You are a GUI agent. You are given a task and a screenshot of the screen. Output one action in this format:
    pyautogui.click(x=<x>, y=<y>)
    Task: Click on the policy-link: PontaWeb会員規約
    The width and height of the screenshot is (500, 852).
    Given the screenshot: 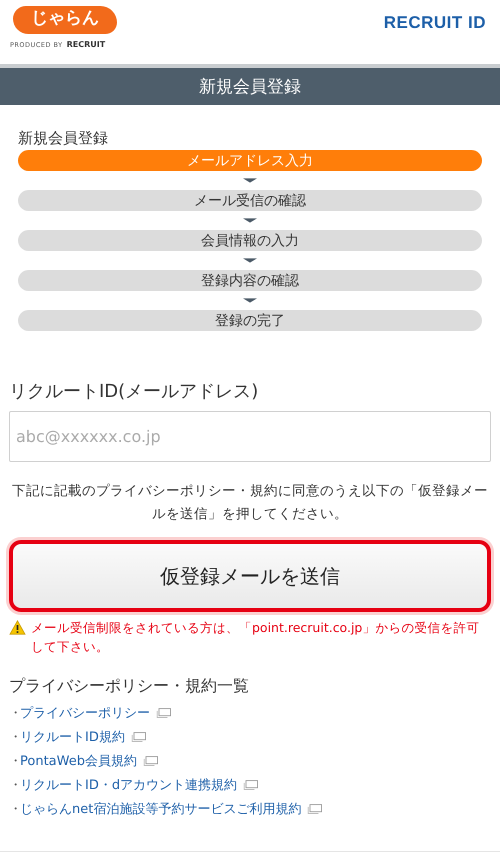 What is the action you would take?
    pyautogui.click(x=78, y=761)
    